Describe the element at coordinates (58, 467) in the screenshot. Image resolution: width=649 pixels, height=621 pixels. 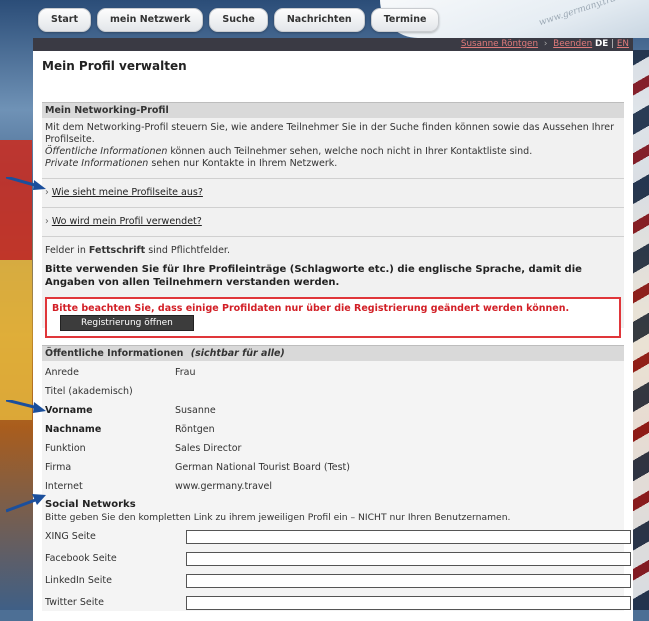
I see `field-label: Firma` at that location.